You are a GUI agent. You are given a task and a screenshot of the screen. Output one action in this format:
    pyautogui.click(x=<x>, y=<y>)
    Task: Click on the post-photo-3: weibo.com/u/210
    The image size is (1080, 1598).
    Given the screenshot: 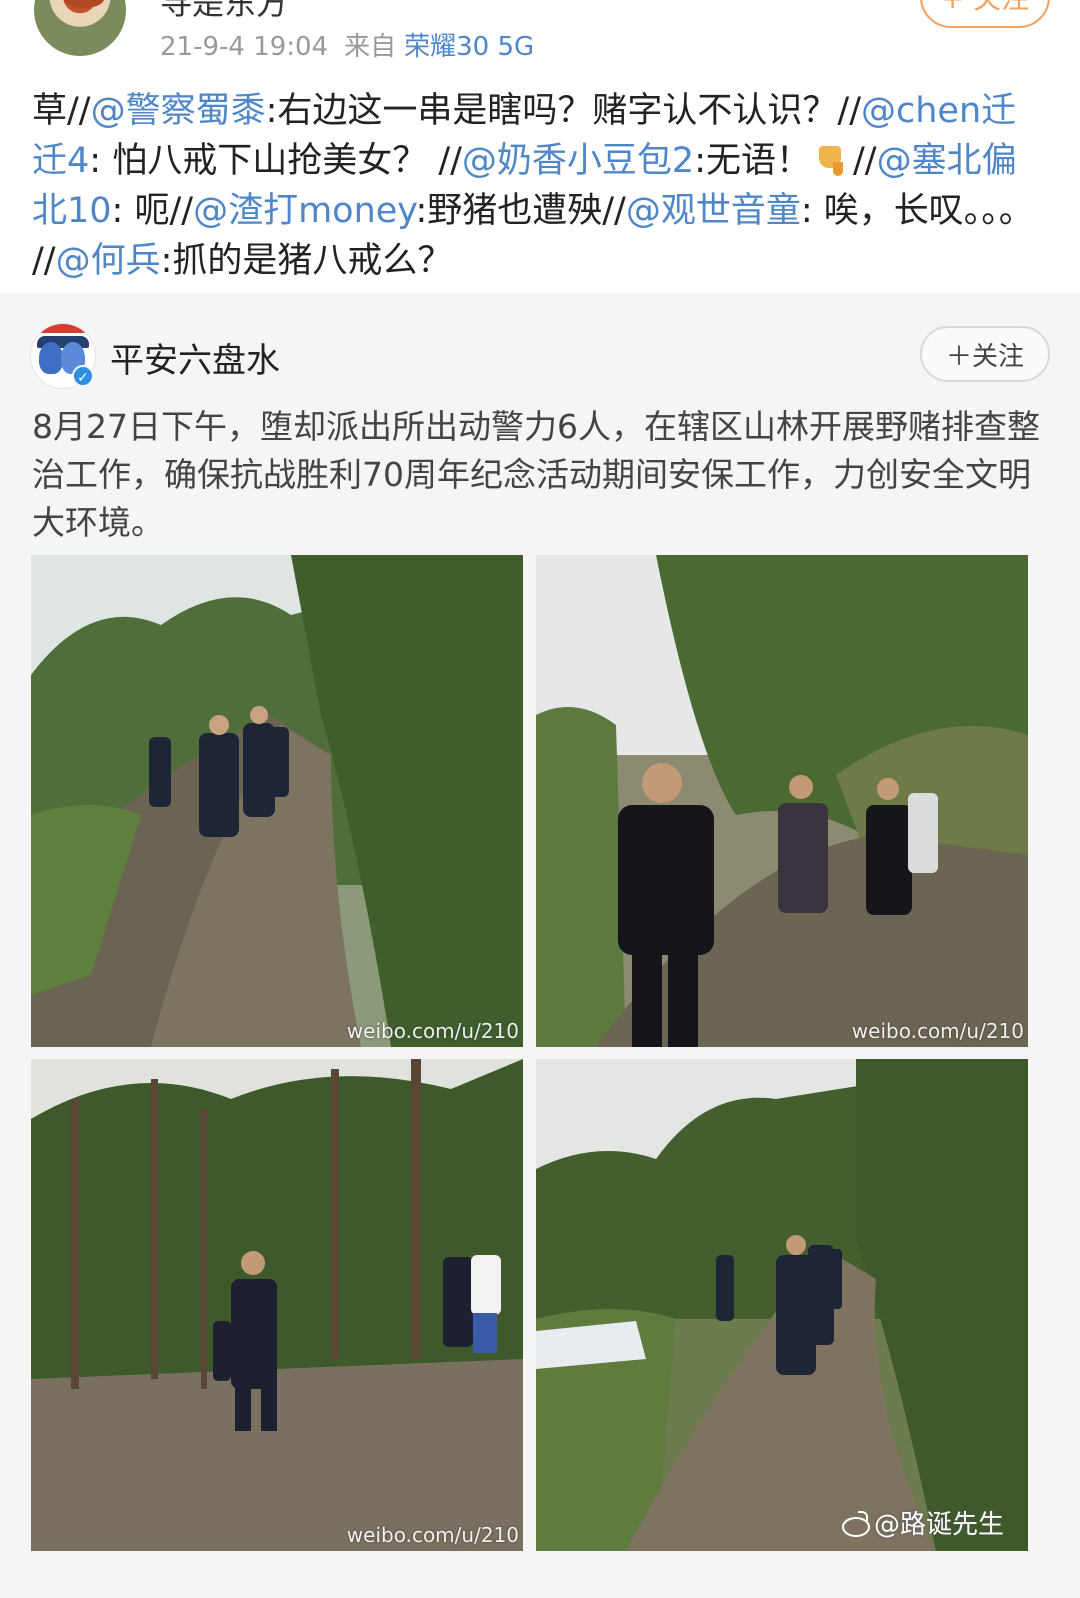 What is the action you would take?
    pyautogui.click(x=277, y=1305)
    